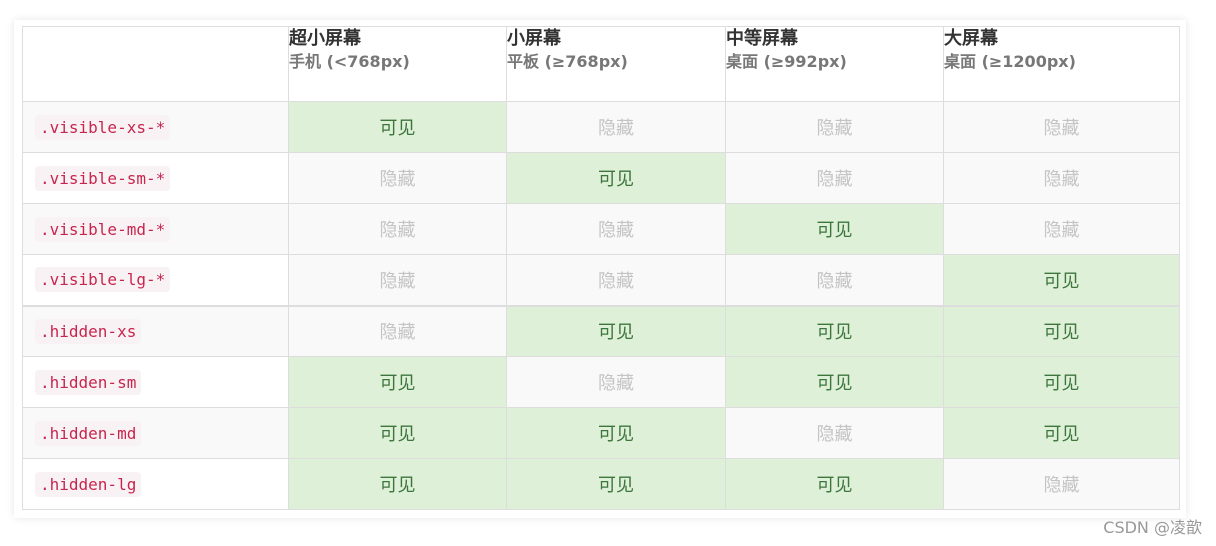 The height and width of the screenshot is (546, 1216). Describe the element at coordinates (88, 331) in the screenshot. I see `class-name-code: .hidden-xs` at that location.